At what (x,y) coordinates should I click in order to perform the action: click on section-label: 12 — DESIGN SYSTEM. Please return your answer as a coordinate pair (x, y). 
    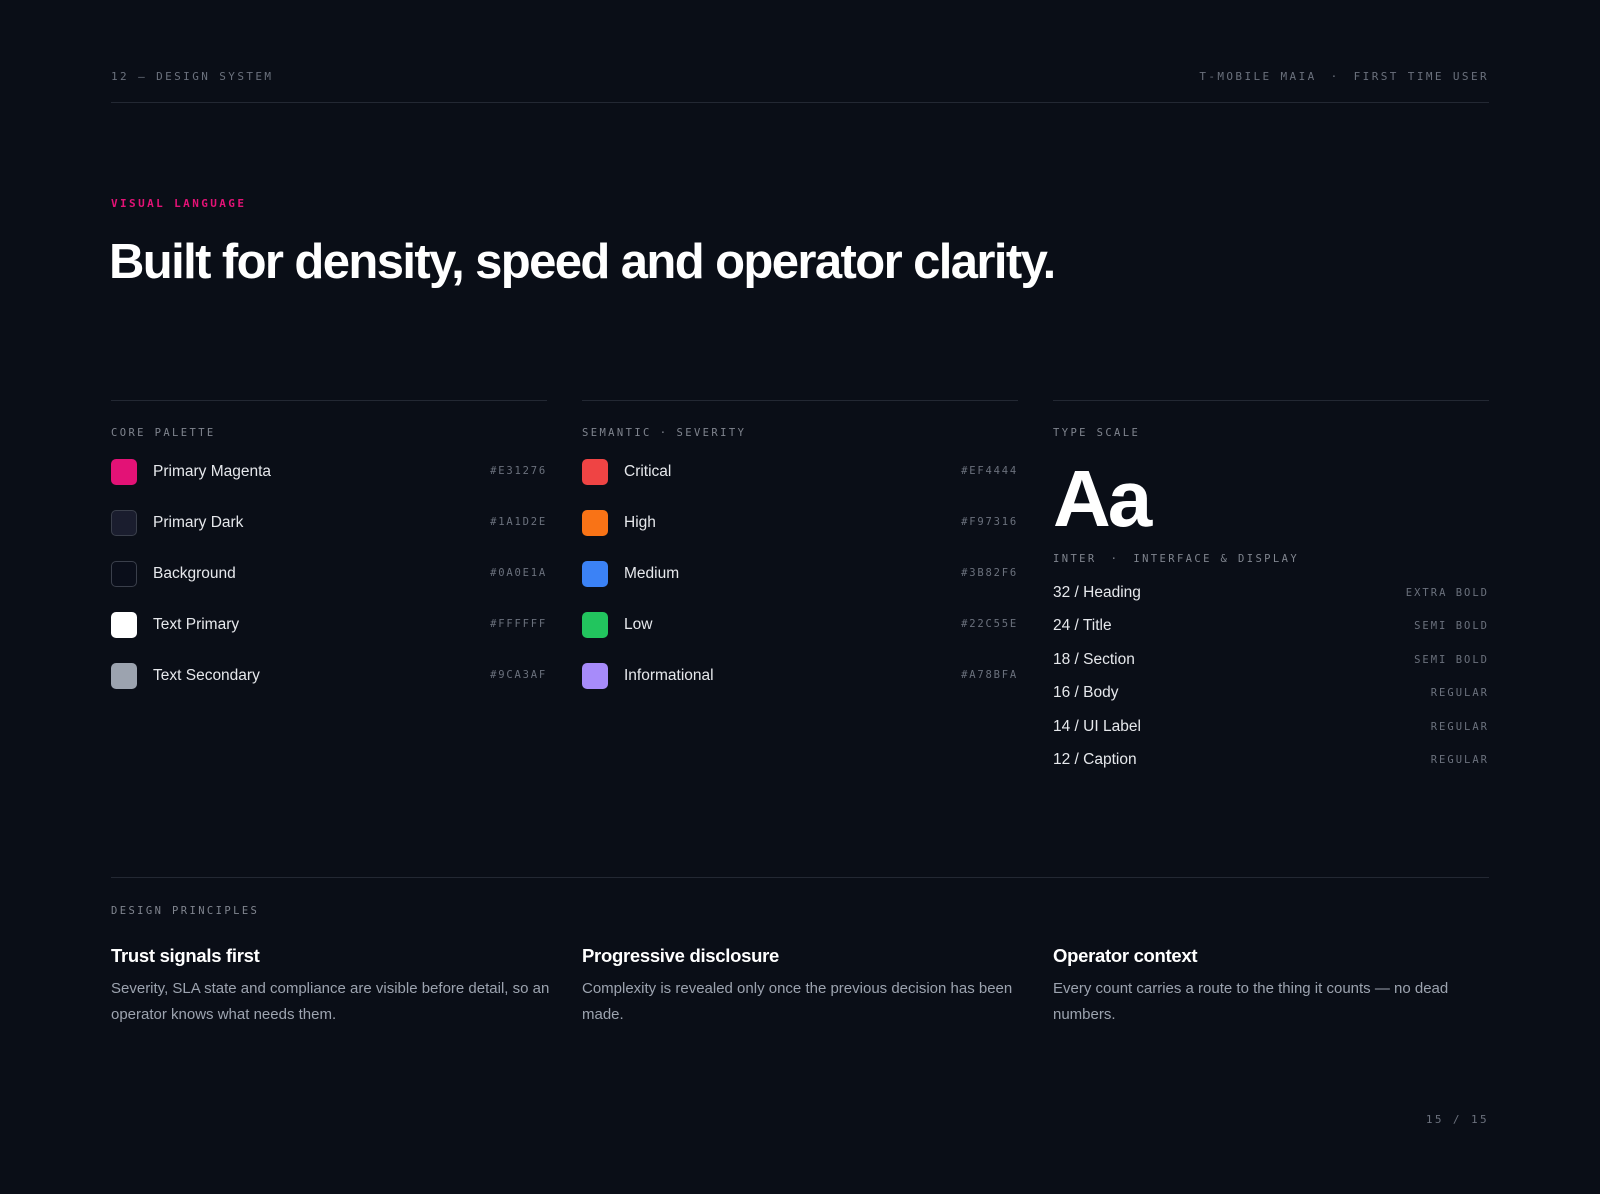
    Looking at the image, I should click on (192, 76).